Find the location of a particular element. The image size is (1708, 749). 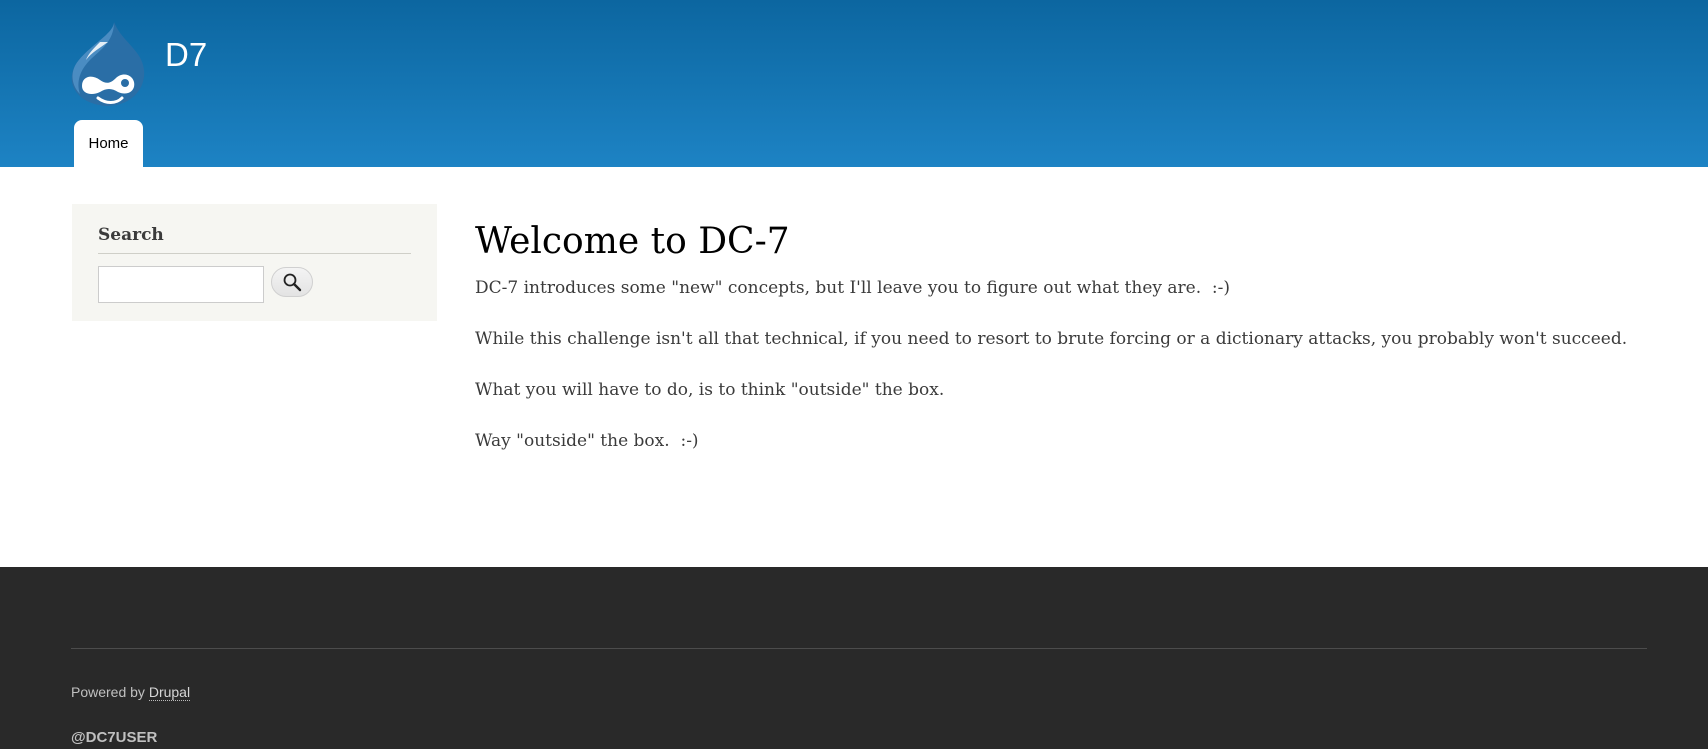

powered-by-label: Powered by is located at coordinates (108, 692).